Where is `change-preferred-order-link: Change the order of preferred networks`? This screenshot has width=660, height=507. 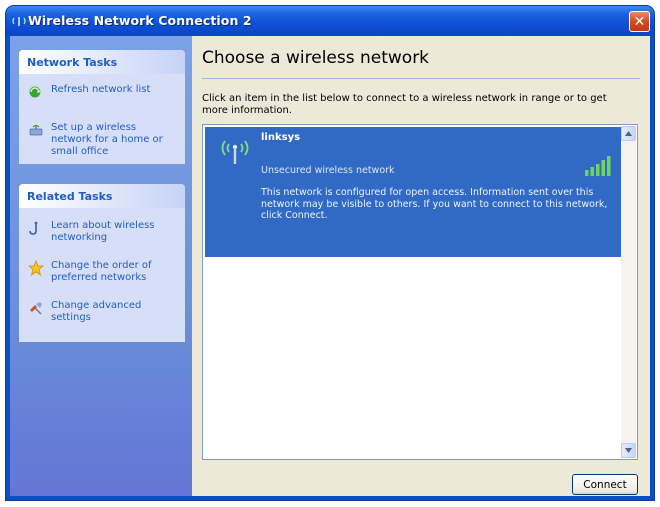
change-preferred-order-link: Change the order of preferred networks is located at coordinates (102, 272).